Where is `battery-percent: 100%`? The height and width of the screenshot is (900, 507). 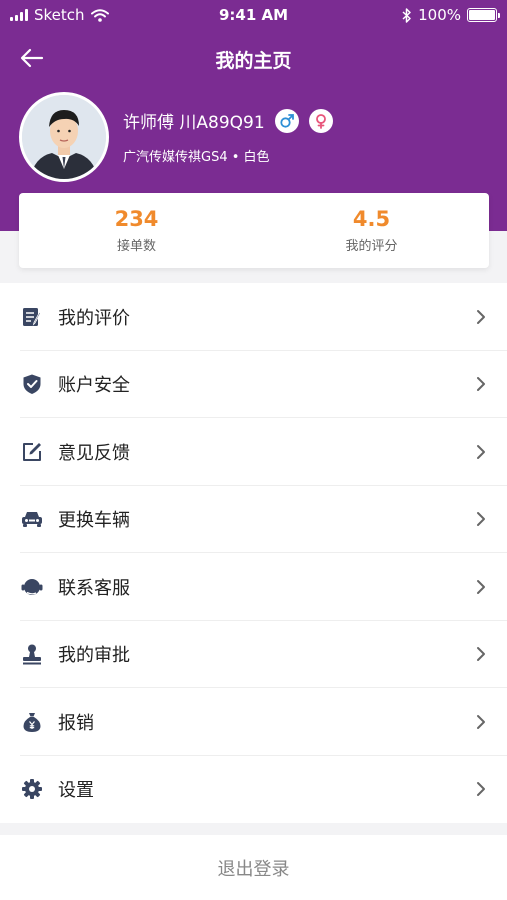 battery-percent: 100% is located at coordinates (439, 15).